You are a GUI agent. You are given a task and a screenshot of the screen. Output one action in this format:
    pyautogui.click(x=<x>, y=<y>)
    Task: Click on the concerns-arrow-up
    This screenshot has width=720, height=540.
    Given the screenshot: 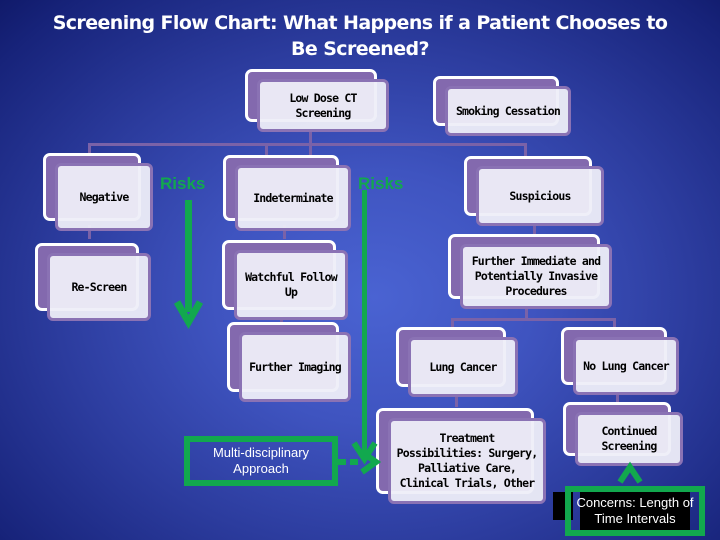 What is the action you would take?
    pyautogui.click(x=630, y=472)
    